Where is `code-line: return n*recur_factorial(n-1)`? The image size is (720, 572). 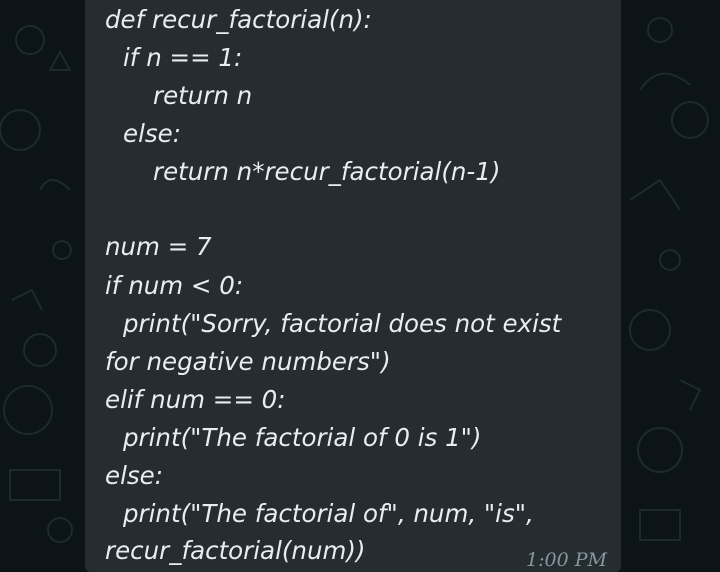 code-line: return n*recur_factorial(n-1) is located at coordinates (327, 171).